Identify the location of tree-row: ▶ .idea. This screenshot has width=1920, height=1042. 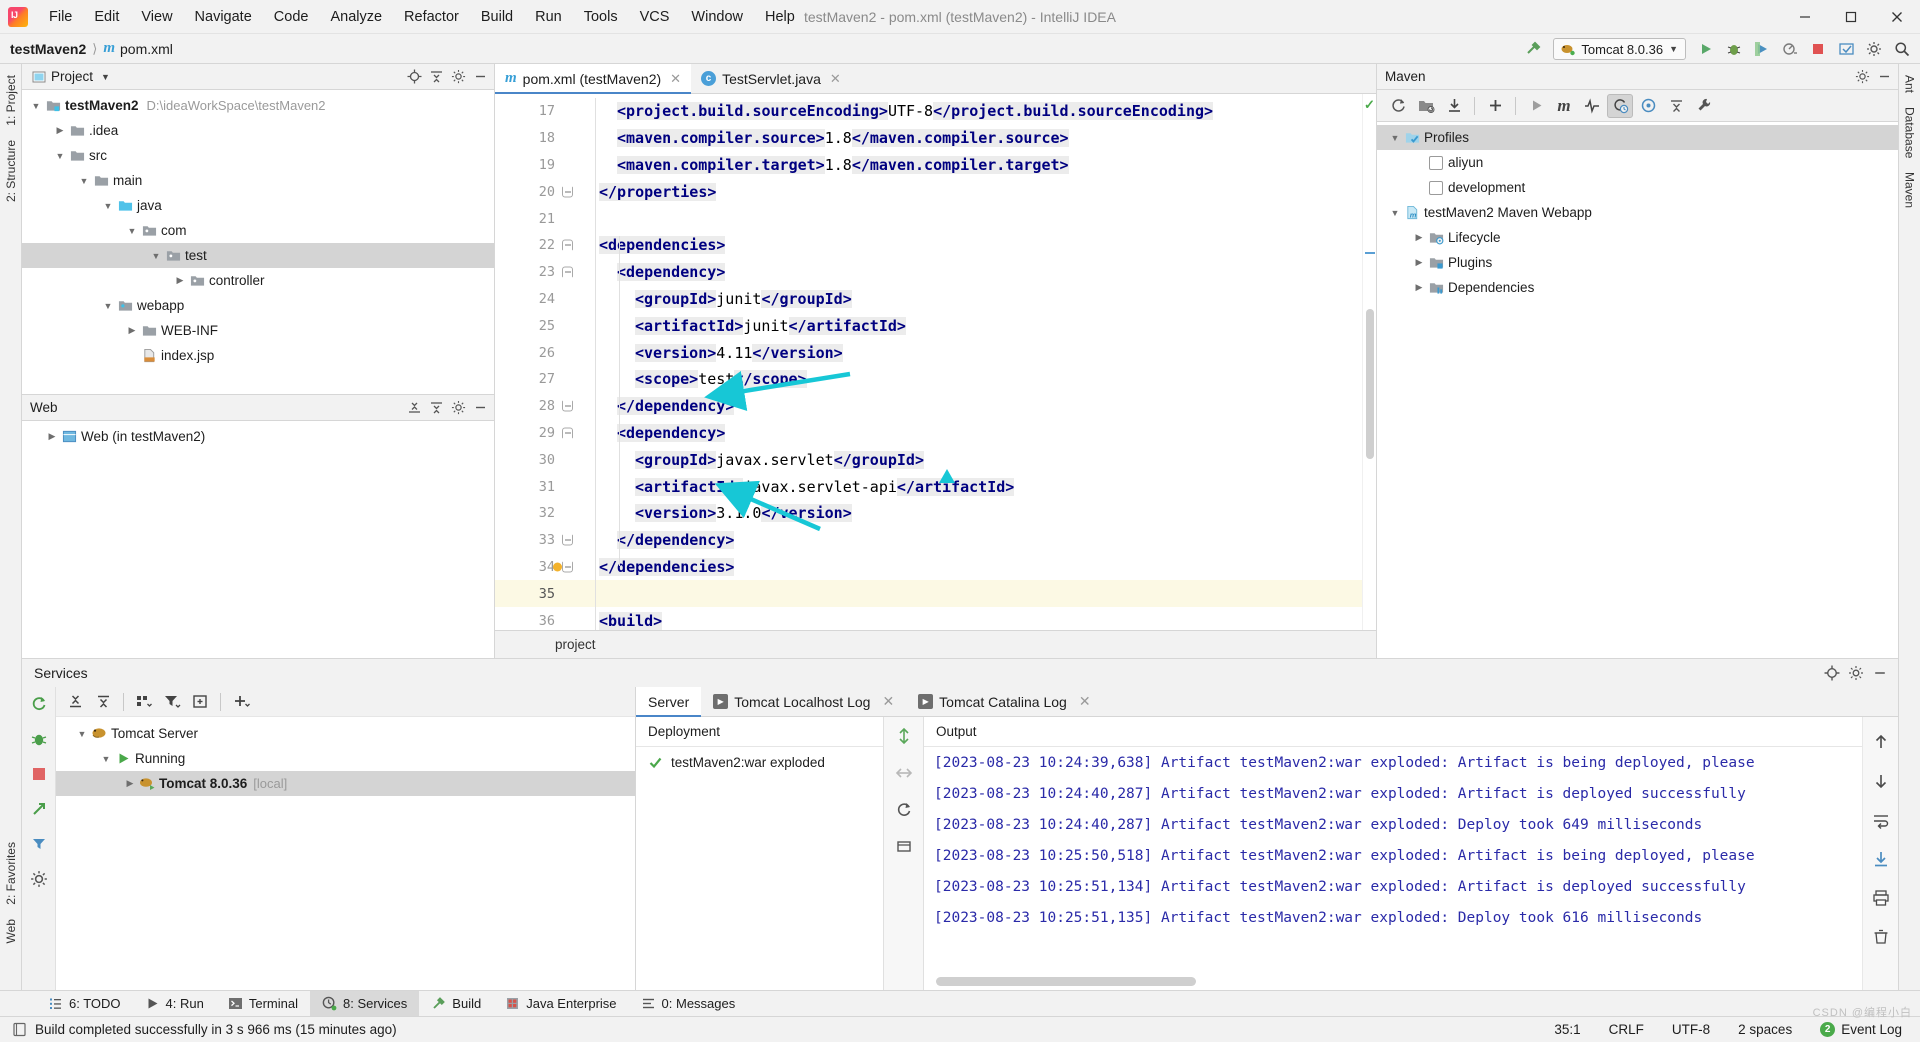
(258, 130).